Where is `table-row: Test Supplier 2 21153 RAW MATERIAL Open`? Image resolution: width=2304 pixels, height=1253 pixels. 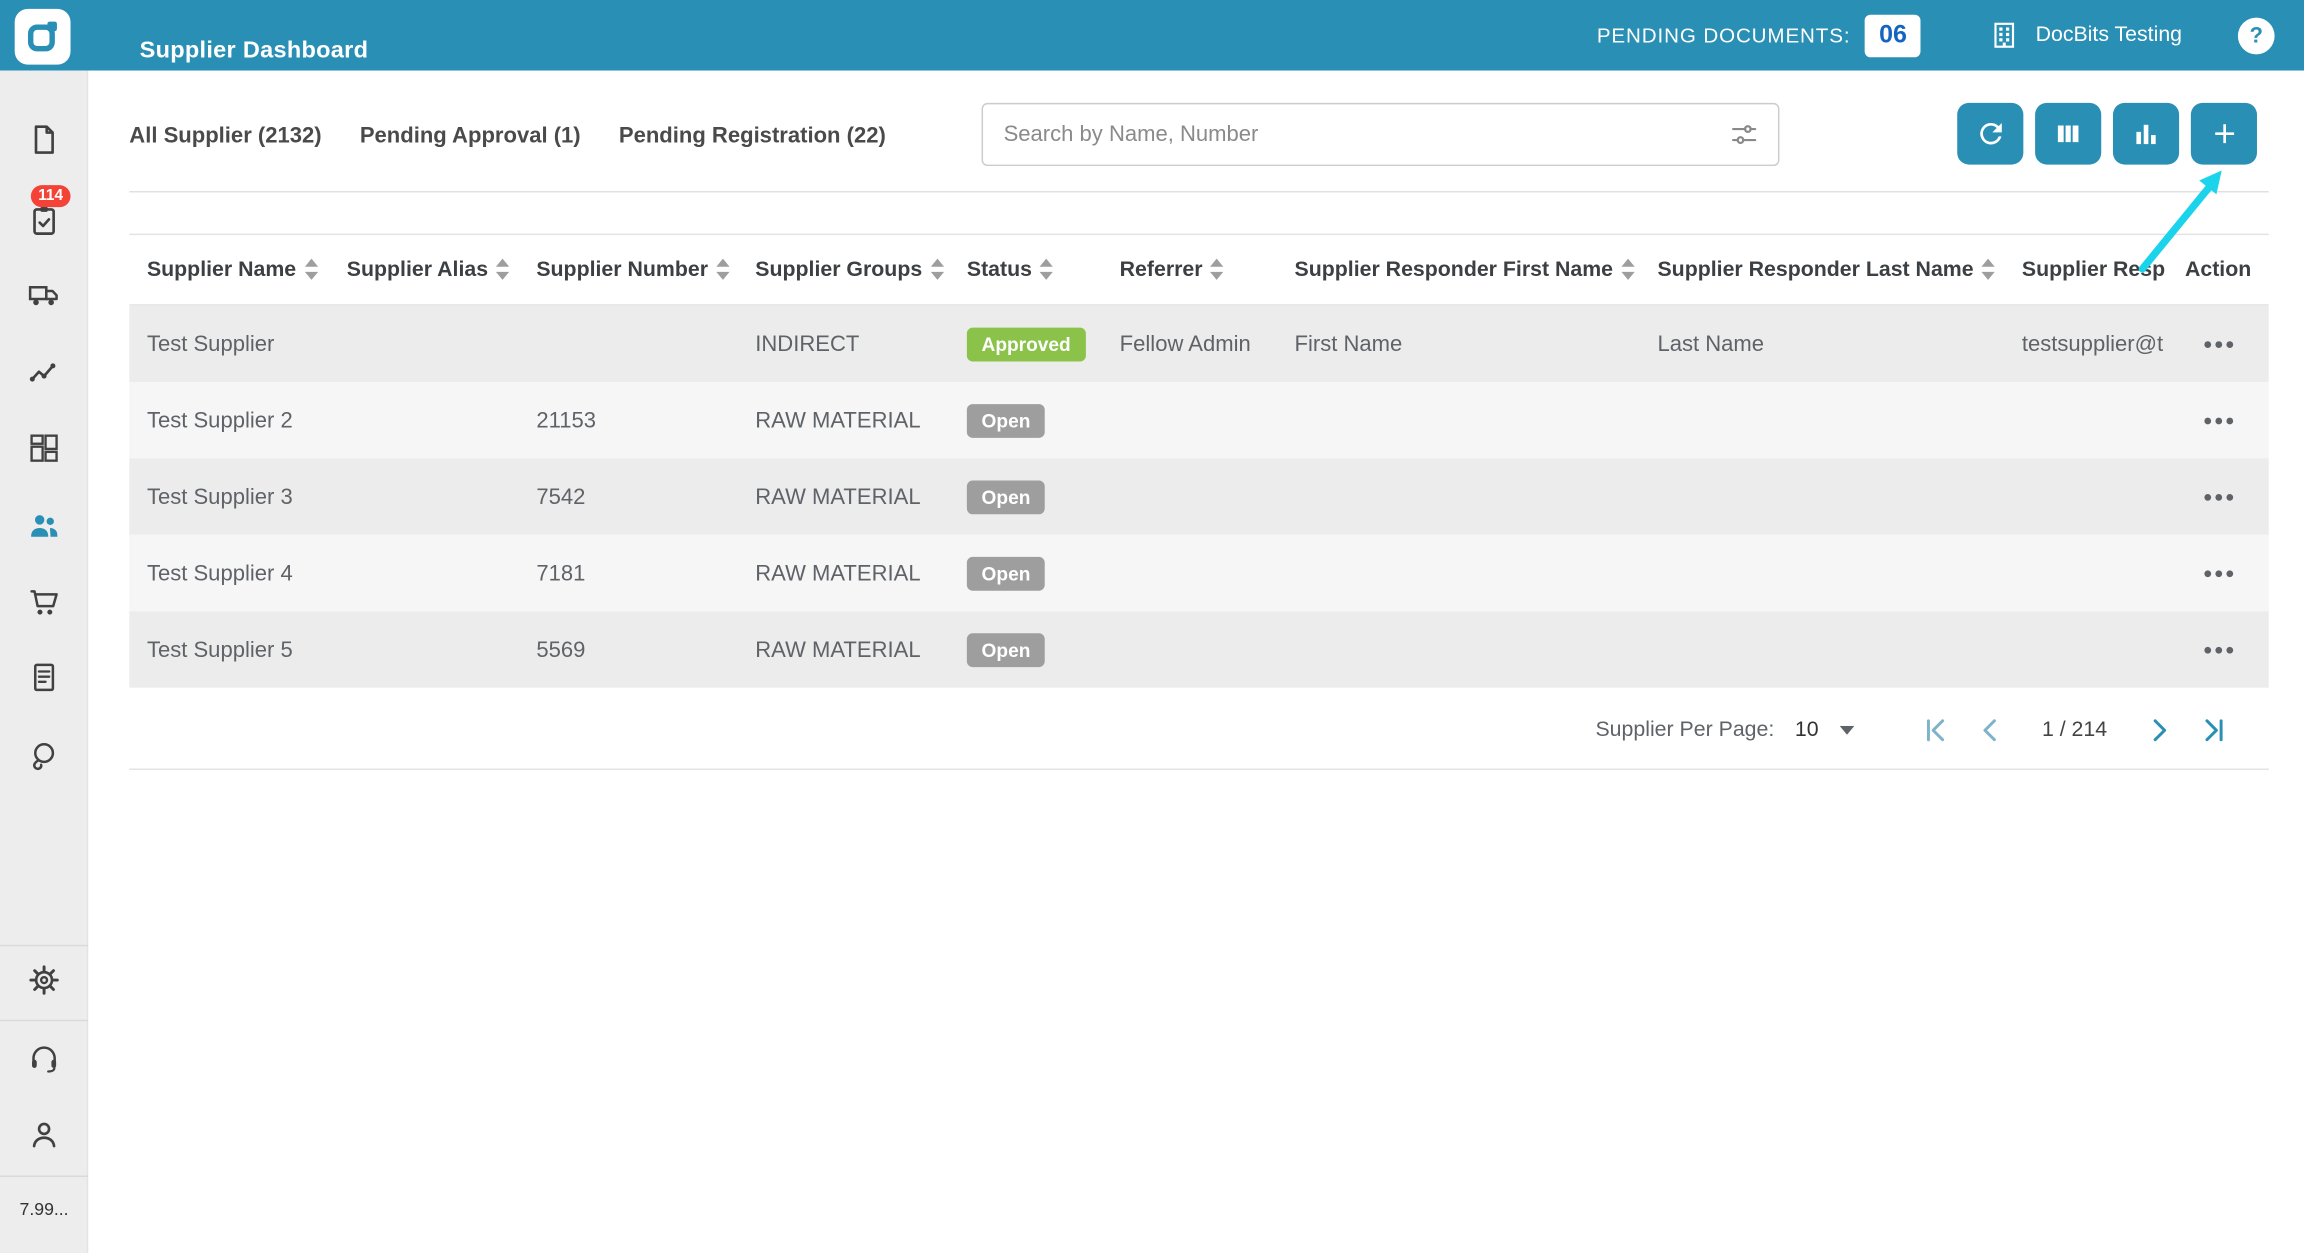
table-row: Test Supplier 2 21153 RAW MATERIAL Open is located at coordinates (1199, 420).